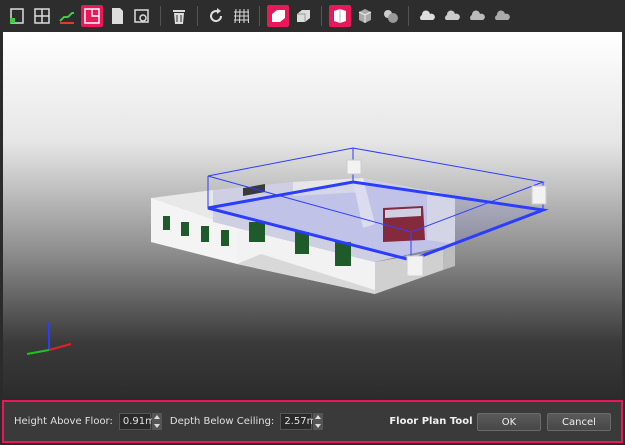  Describe the element at coordinates (298, 421) in the screenshot. I see `depth-below-ceiling-value: 2.57m` at that location.